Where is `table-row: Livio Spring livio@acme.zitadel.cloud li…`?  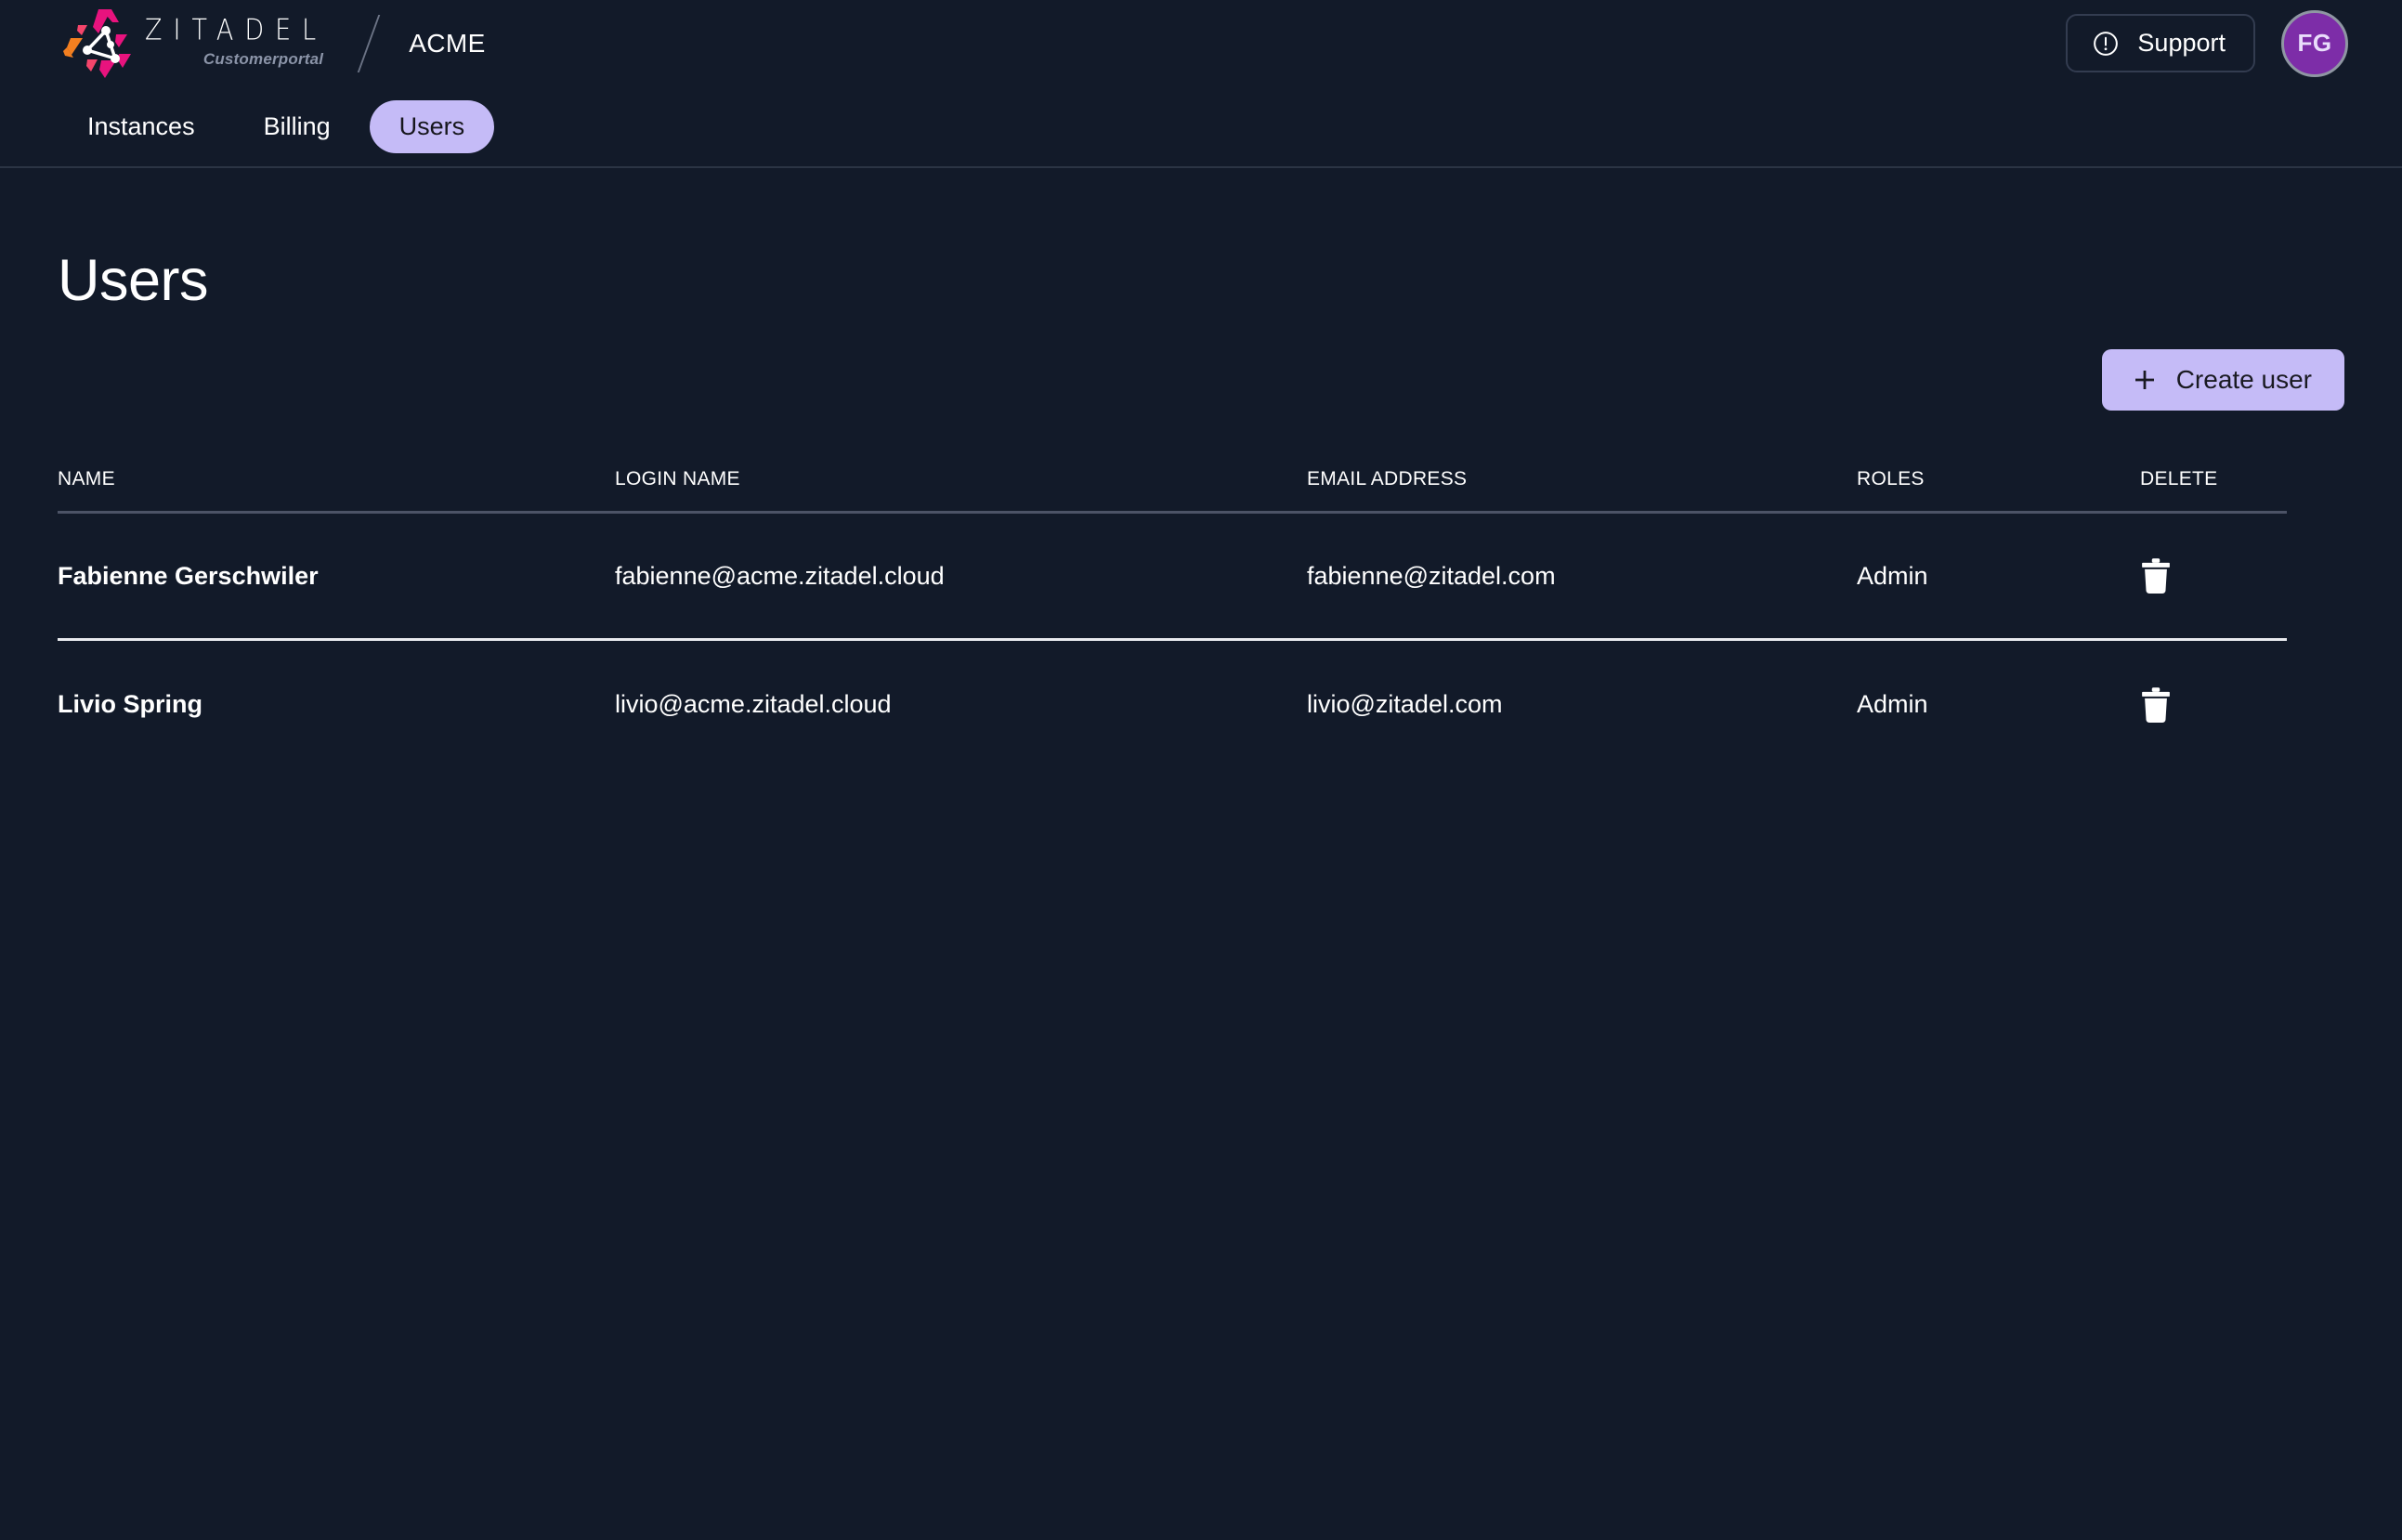 table-row: Livio Spring livio@acme.zitadel.cloud li… is located at coordinates (1173, 704).